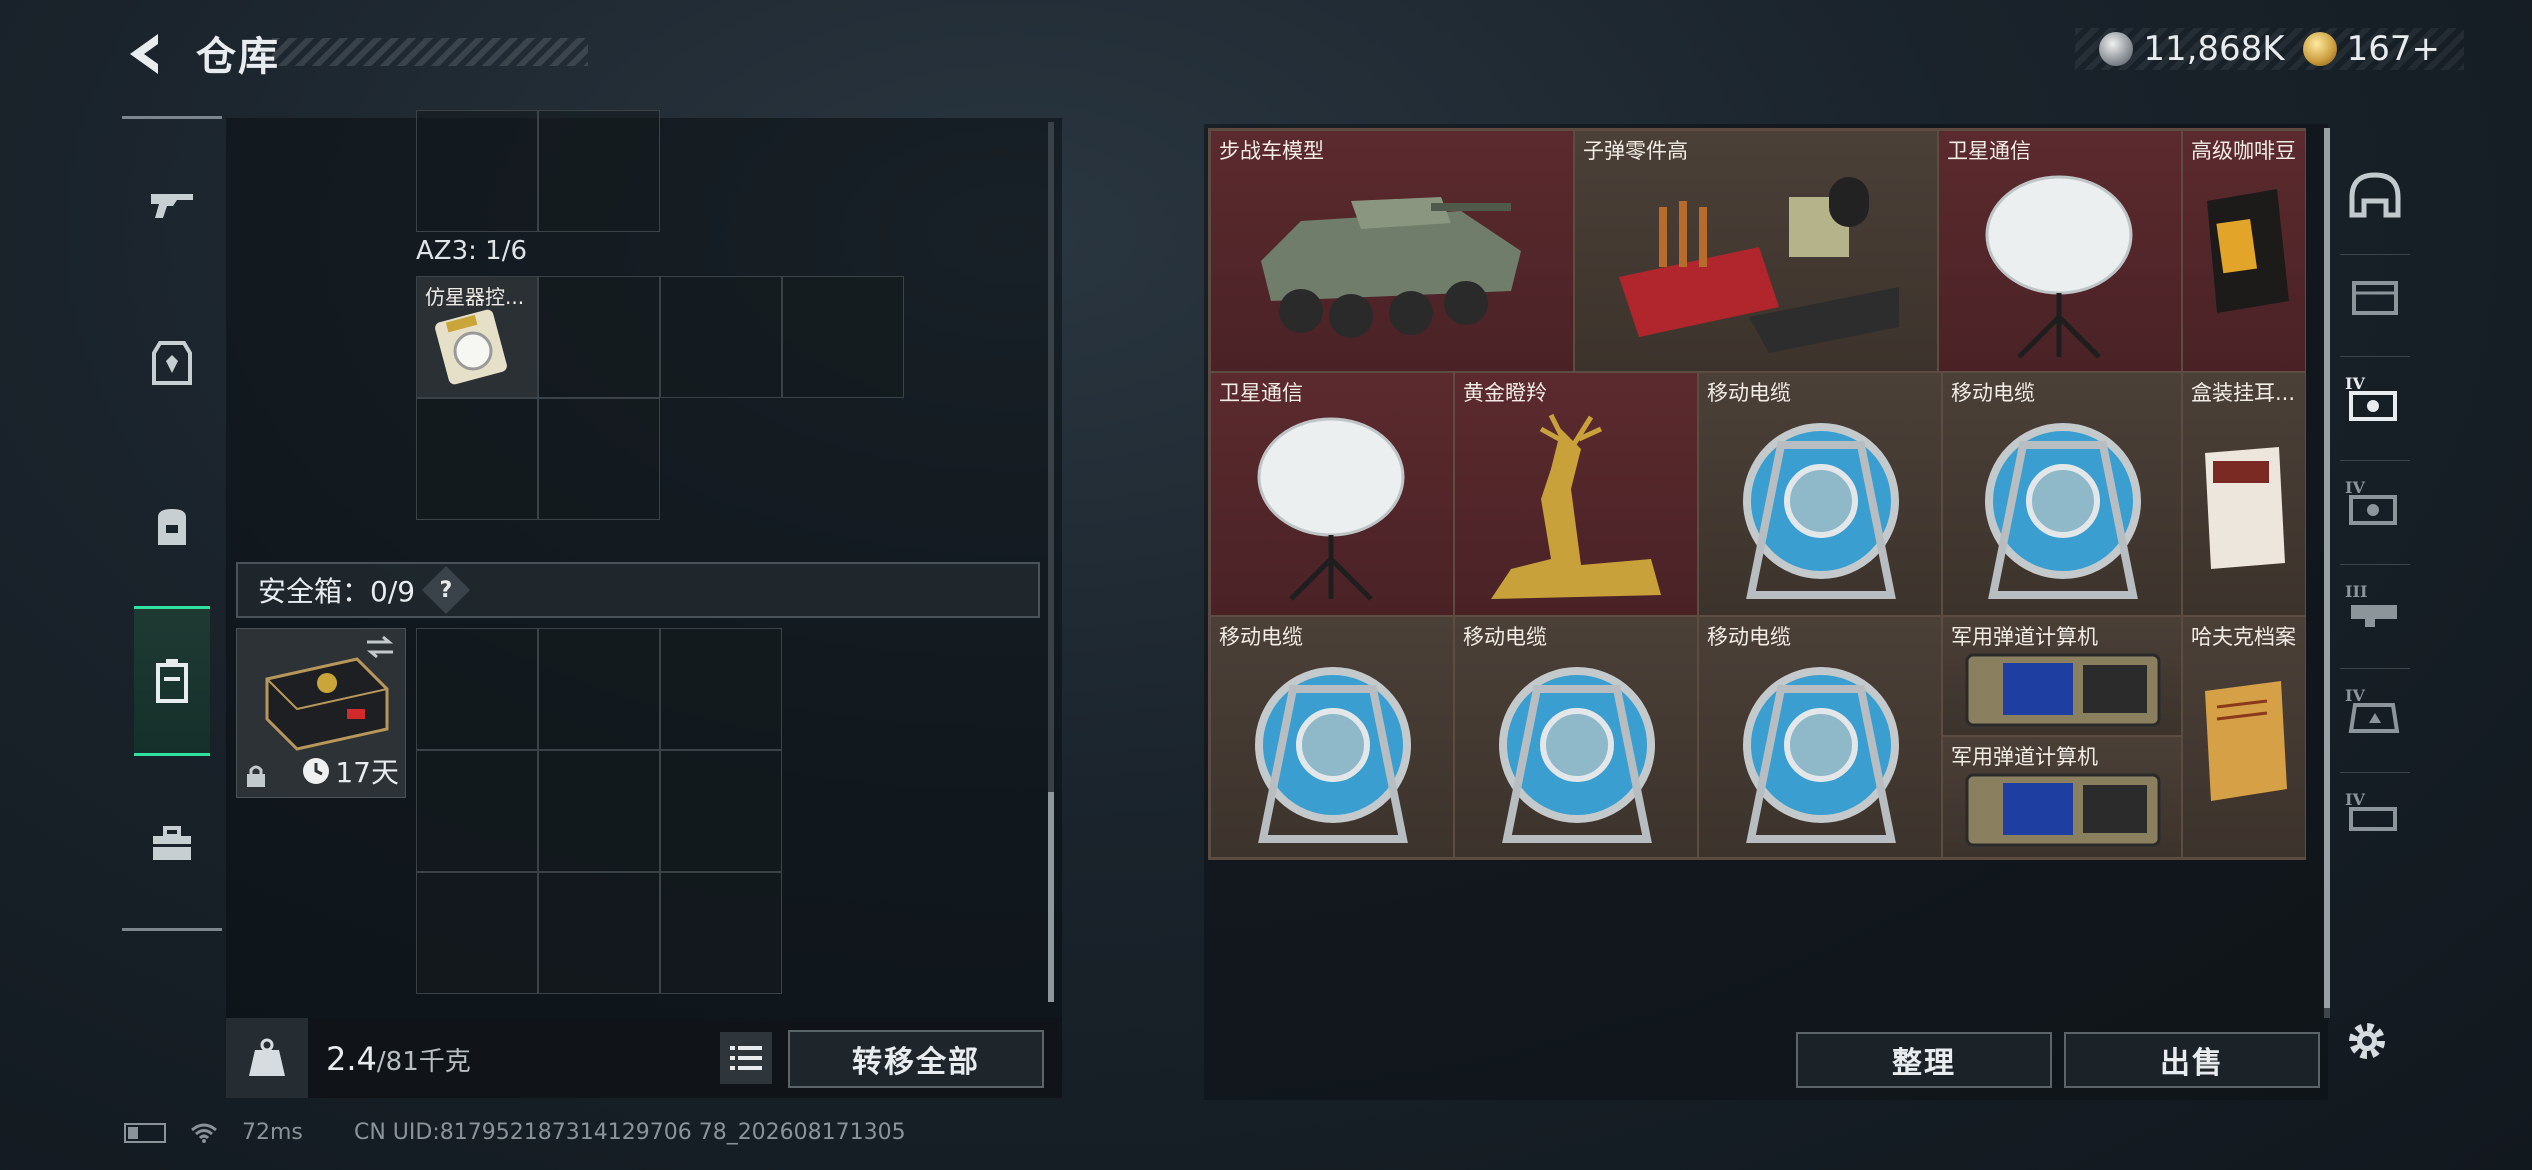  What do you see at coordinates (2063, 810) in the screenshot?
I see `ballistic-computer-icon` at bounding box center [2063, 810].